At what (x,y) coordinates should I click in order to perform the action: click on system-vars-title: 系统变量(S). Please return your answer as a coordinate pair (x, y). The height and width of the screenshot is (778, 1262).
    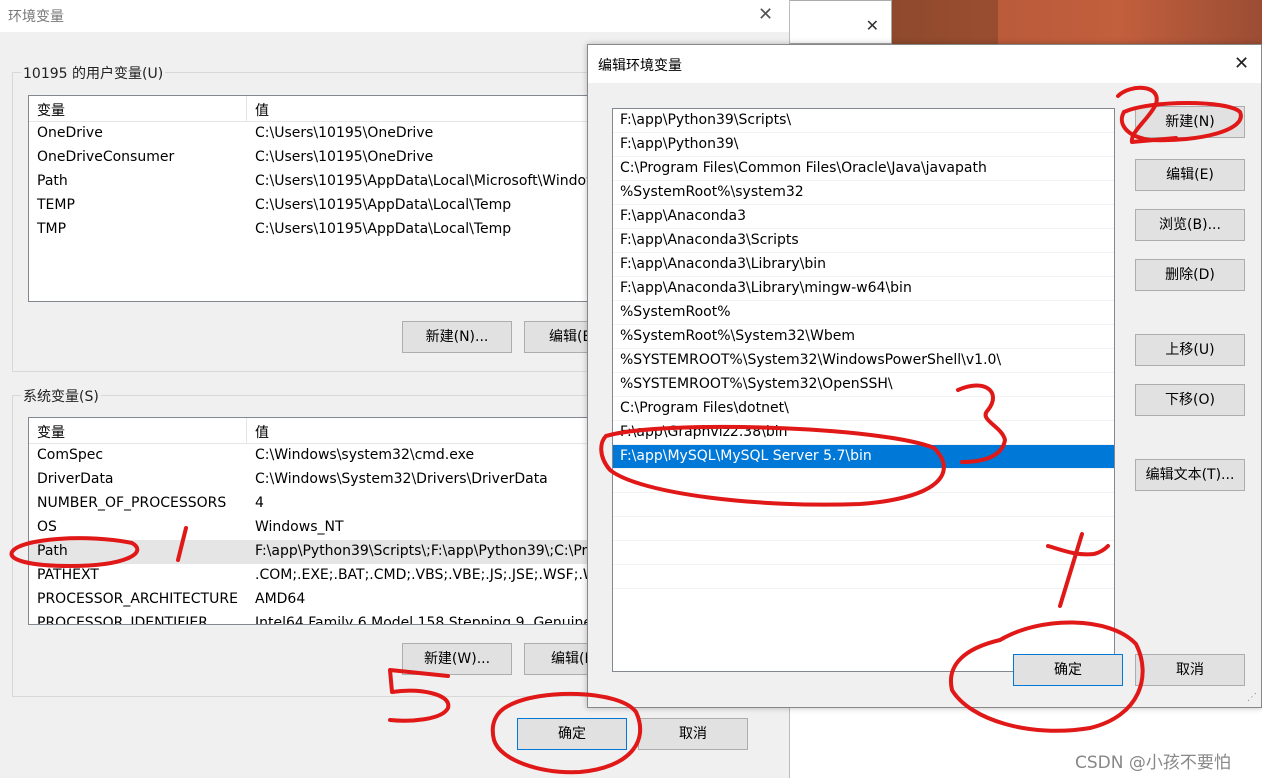
    Looking at the image, I should click on (61, 396).